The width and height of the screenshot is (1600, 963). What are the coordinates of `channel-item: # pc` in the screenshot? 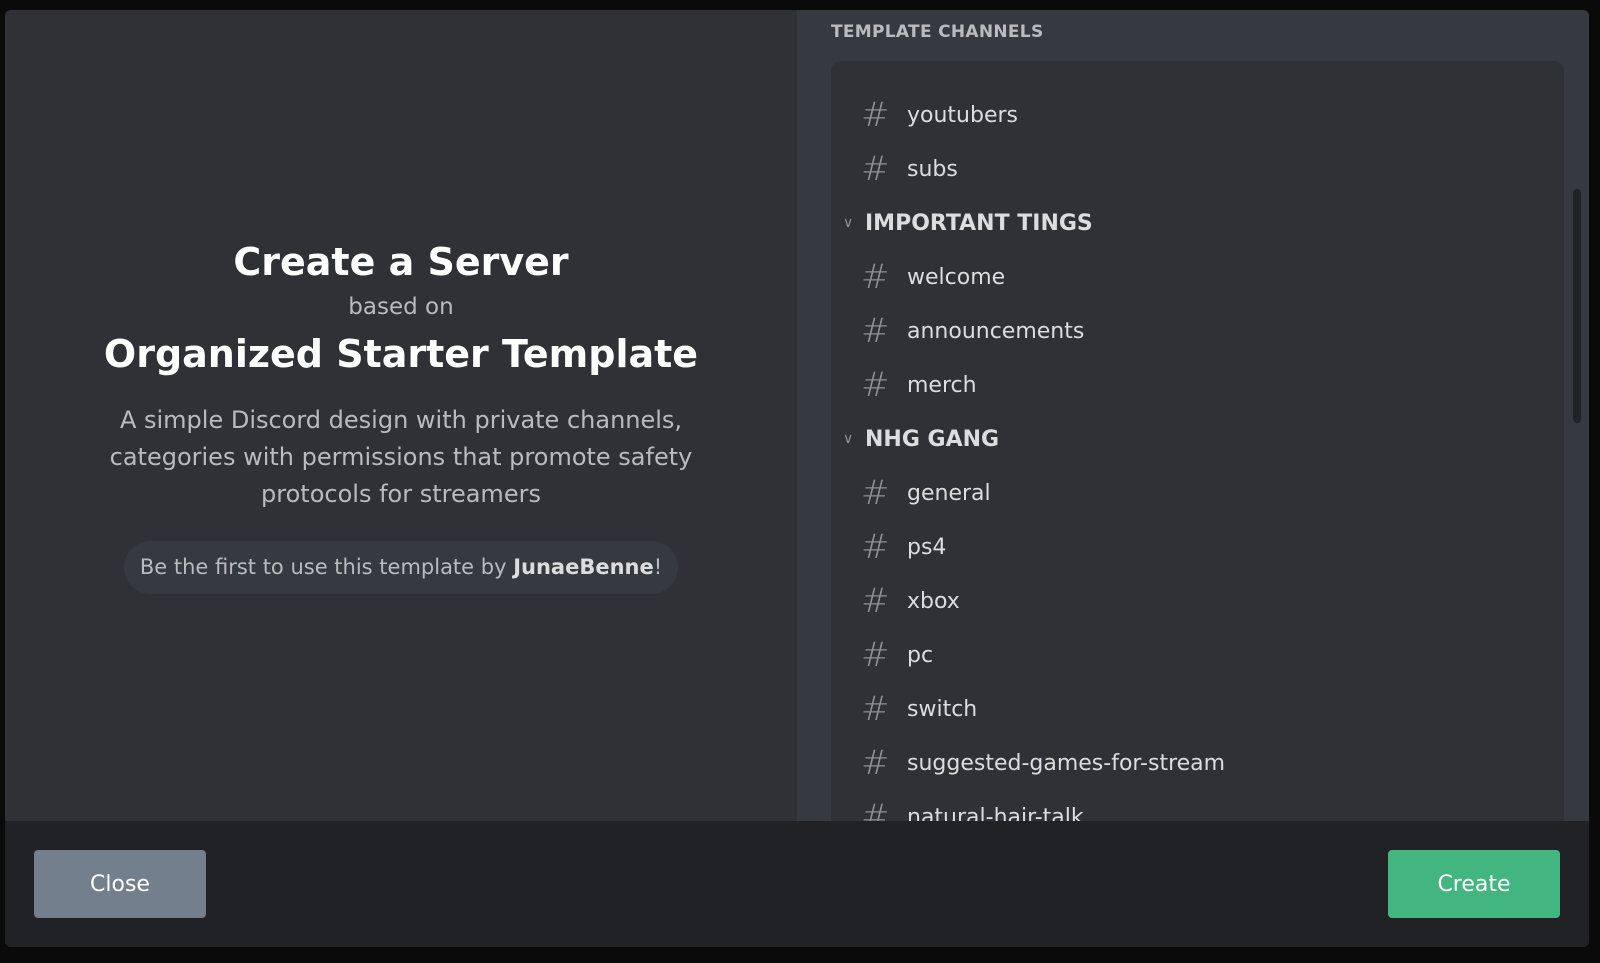 It's located at (882, 655).